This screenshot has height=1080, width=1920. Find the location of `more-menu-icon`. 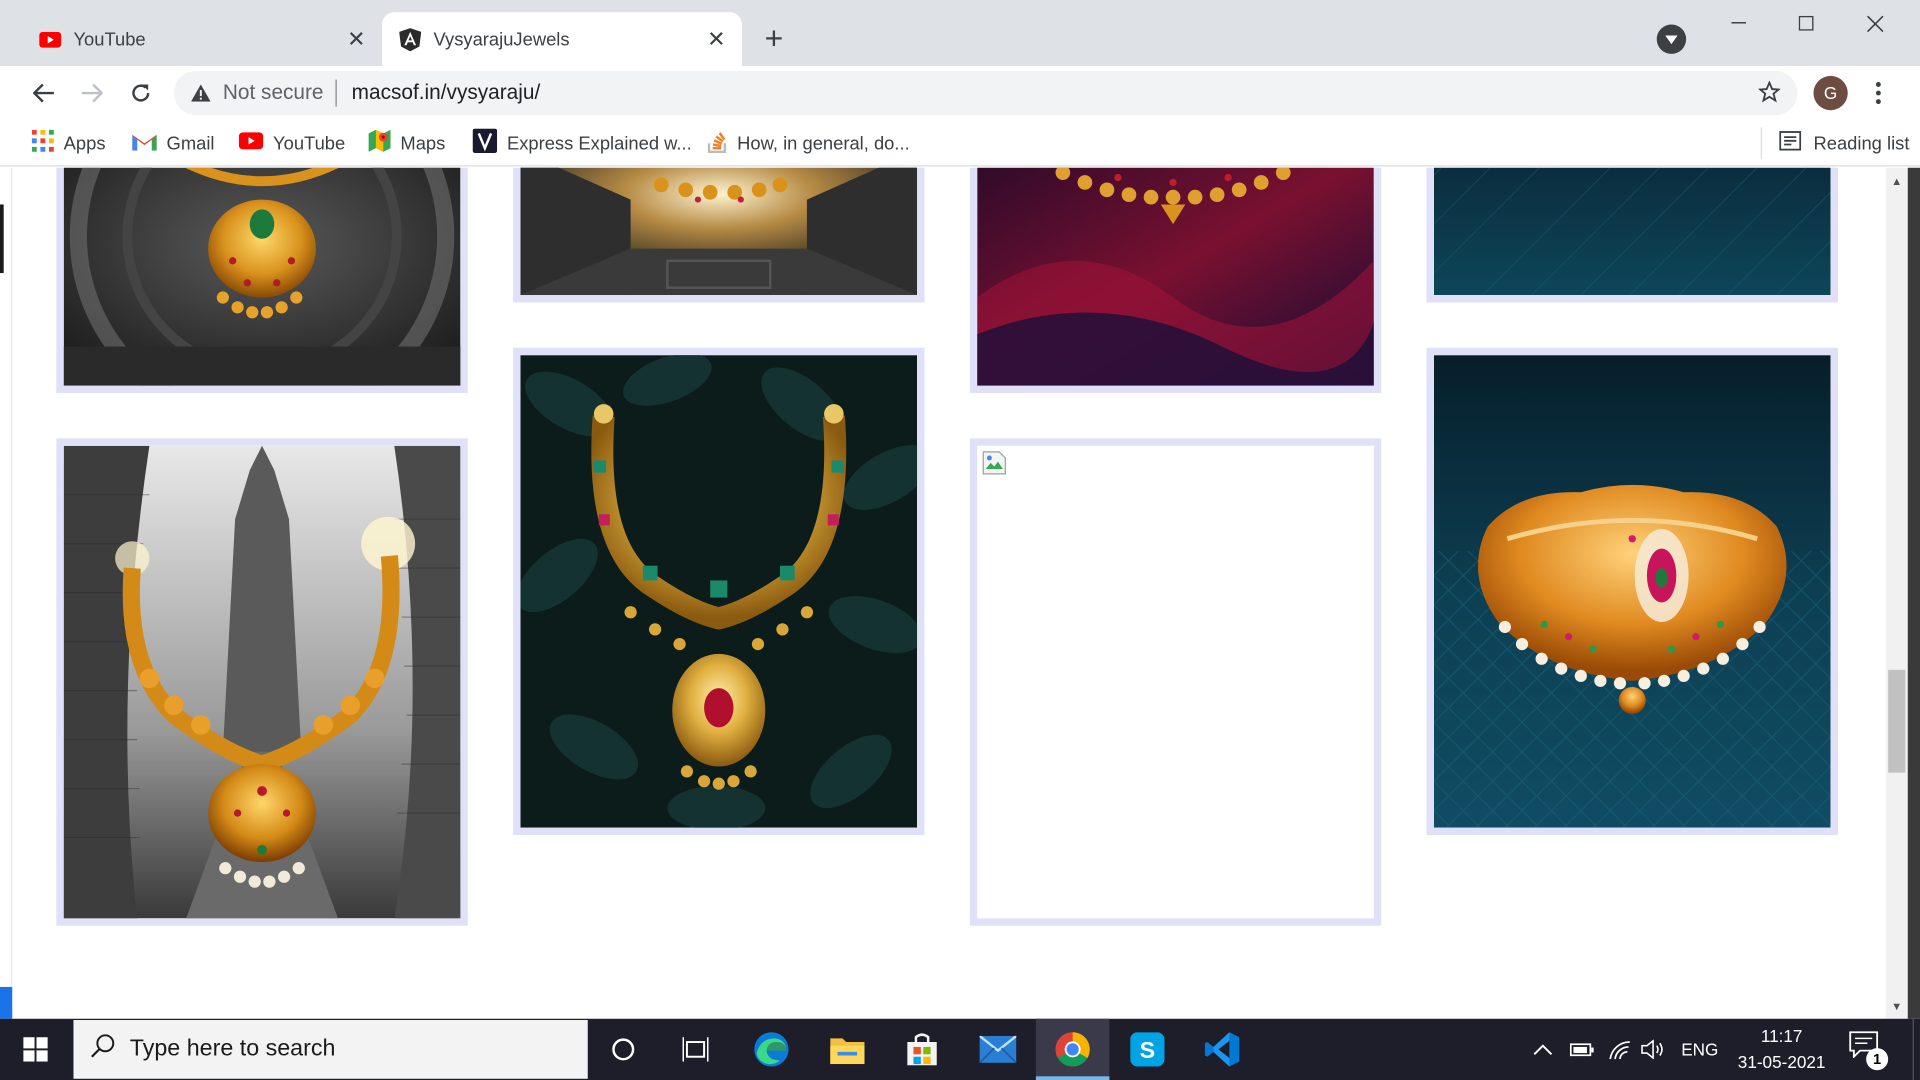

more-menu-icon is located at coordinates (1878, 93).